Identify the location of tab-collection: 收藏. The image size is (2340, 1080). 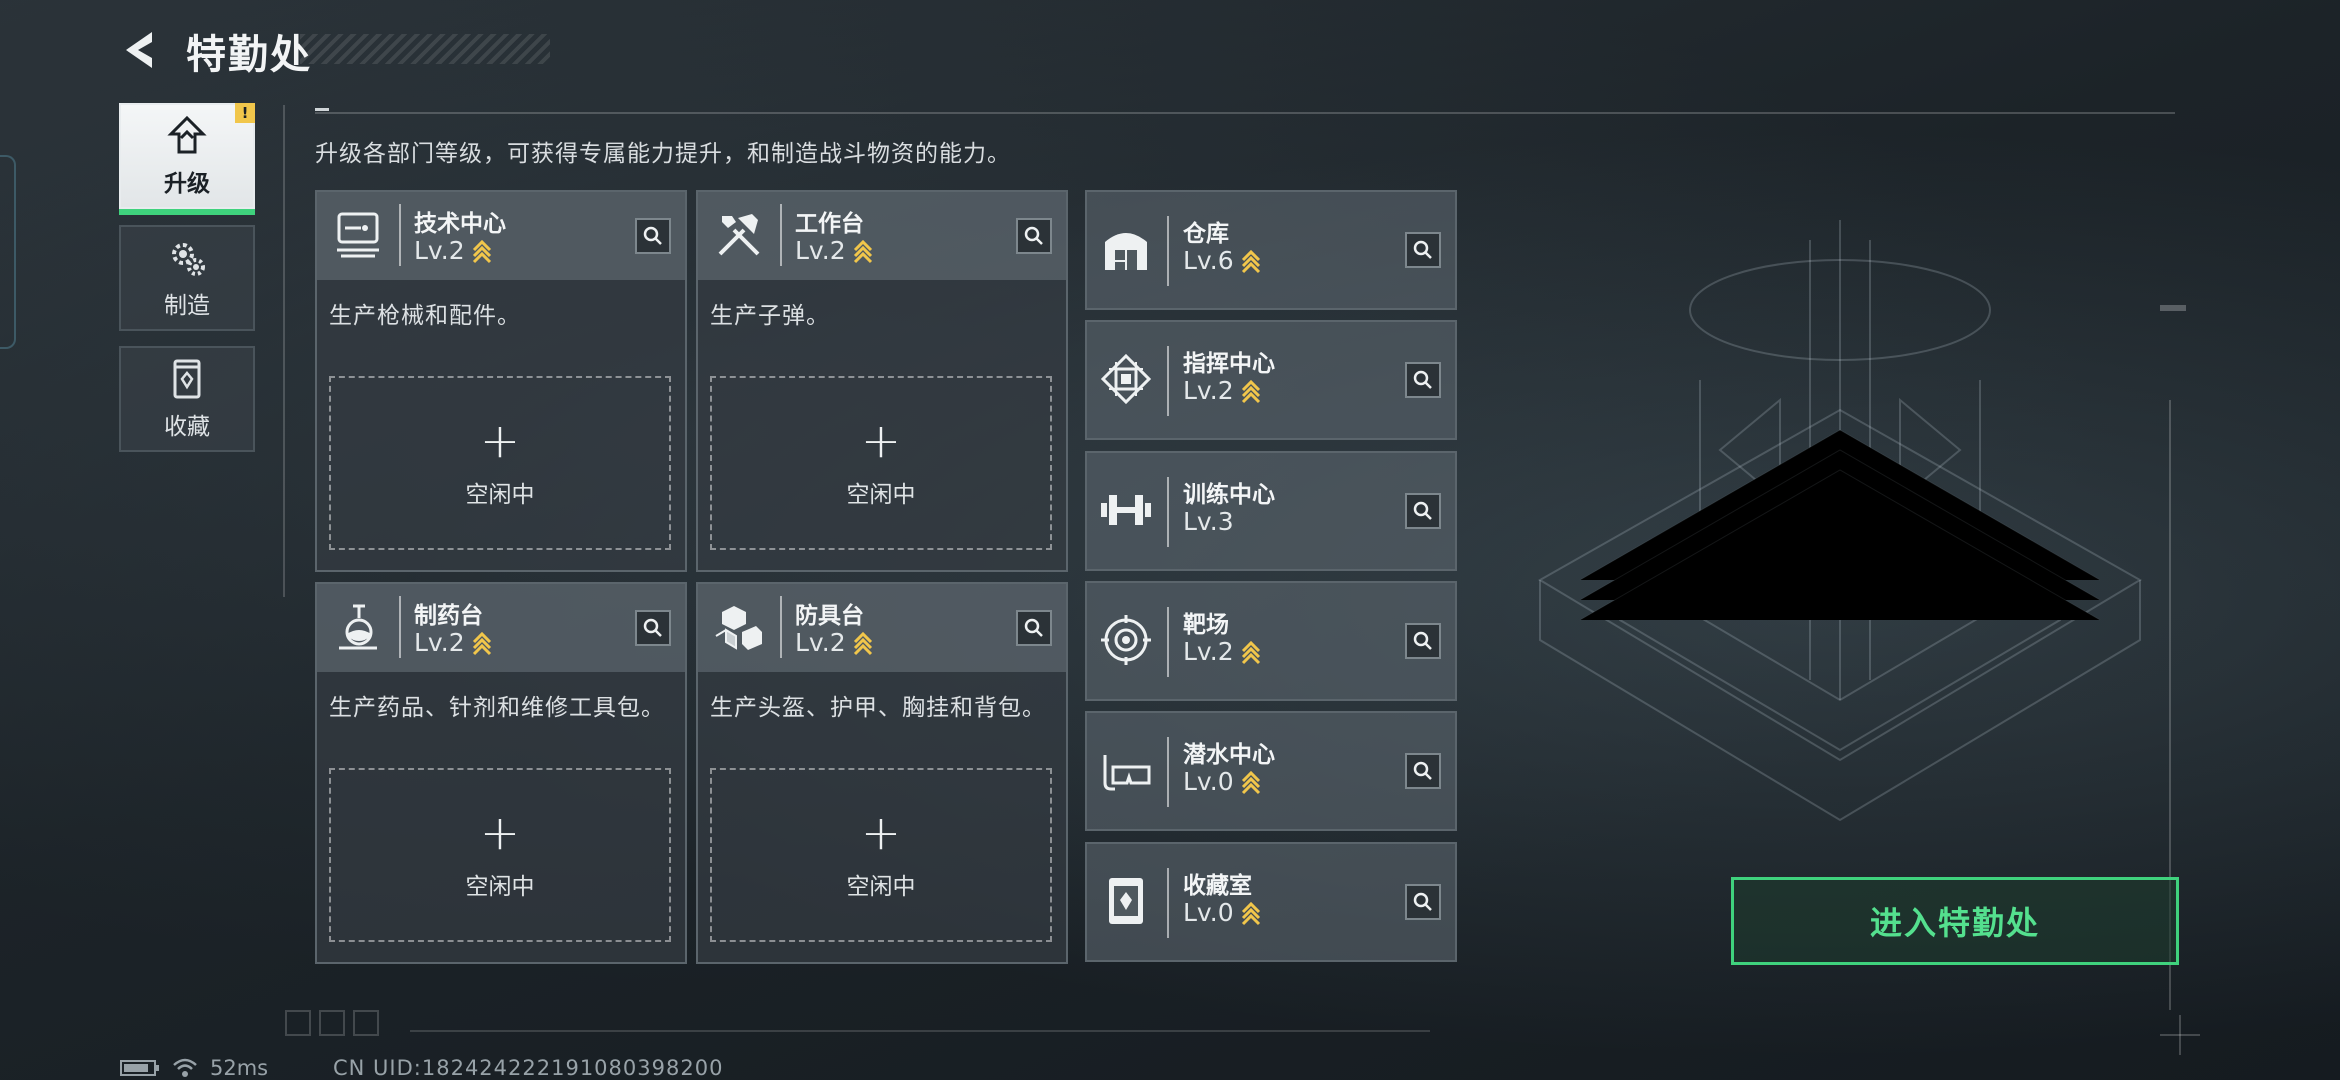
(187, 399).